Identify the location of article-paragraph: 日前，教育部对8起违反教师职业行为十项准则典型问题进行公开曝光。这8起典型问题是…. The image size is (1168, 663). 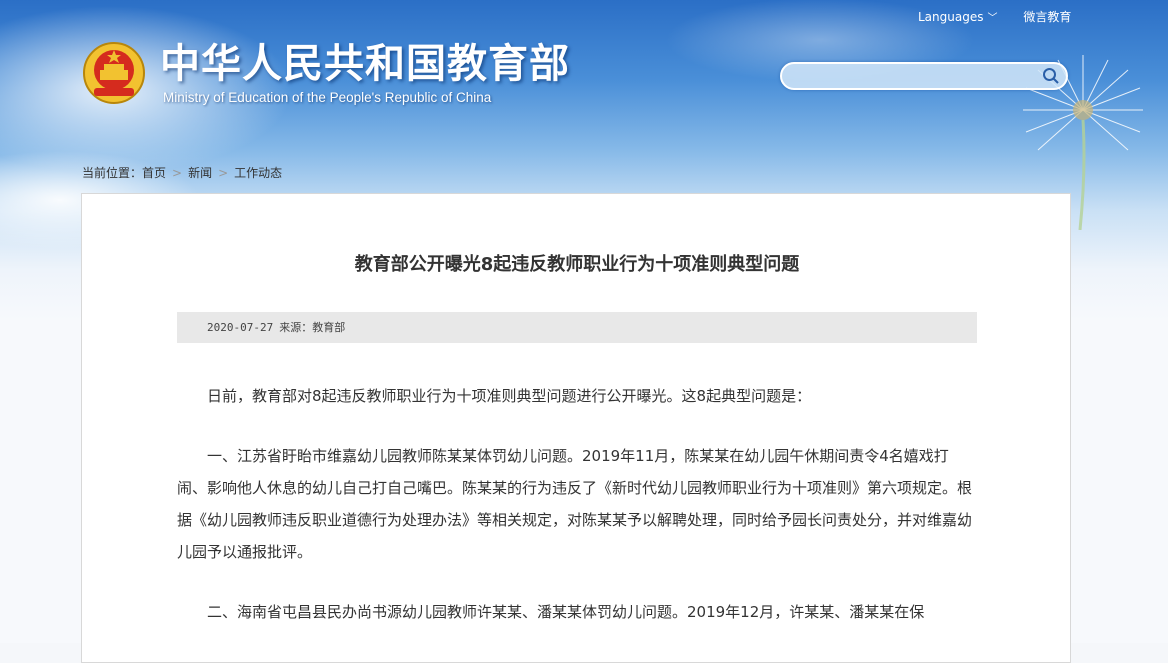
(509, 396).